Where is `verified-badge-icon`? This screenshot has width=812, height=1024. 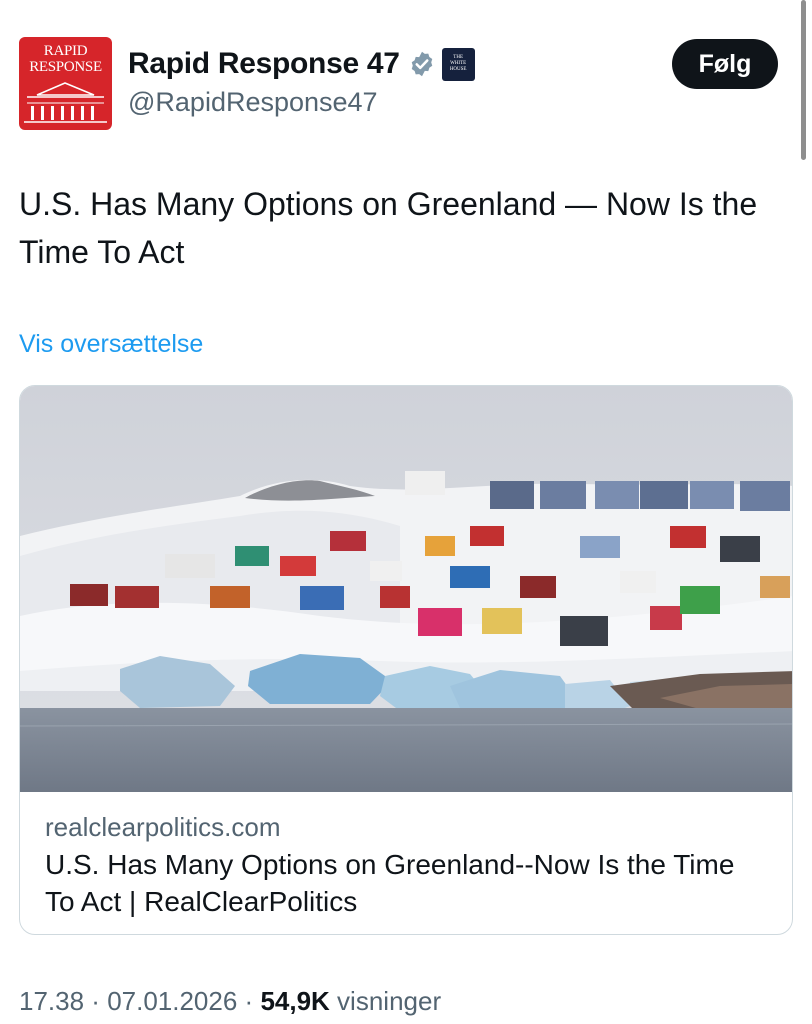
verified-badge-icon is located at coordinates (422, 64).